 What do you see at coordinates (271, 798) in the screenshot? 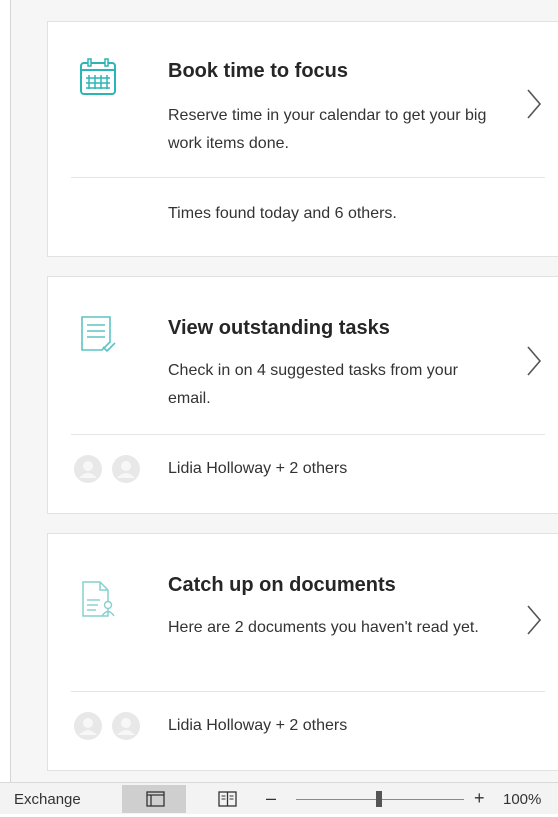
I see `zoom-out-button: –` at bounding box center [271, 798].